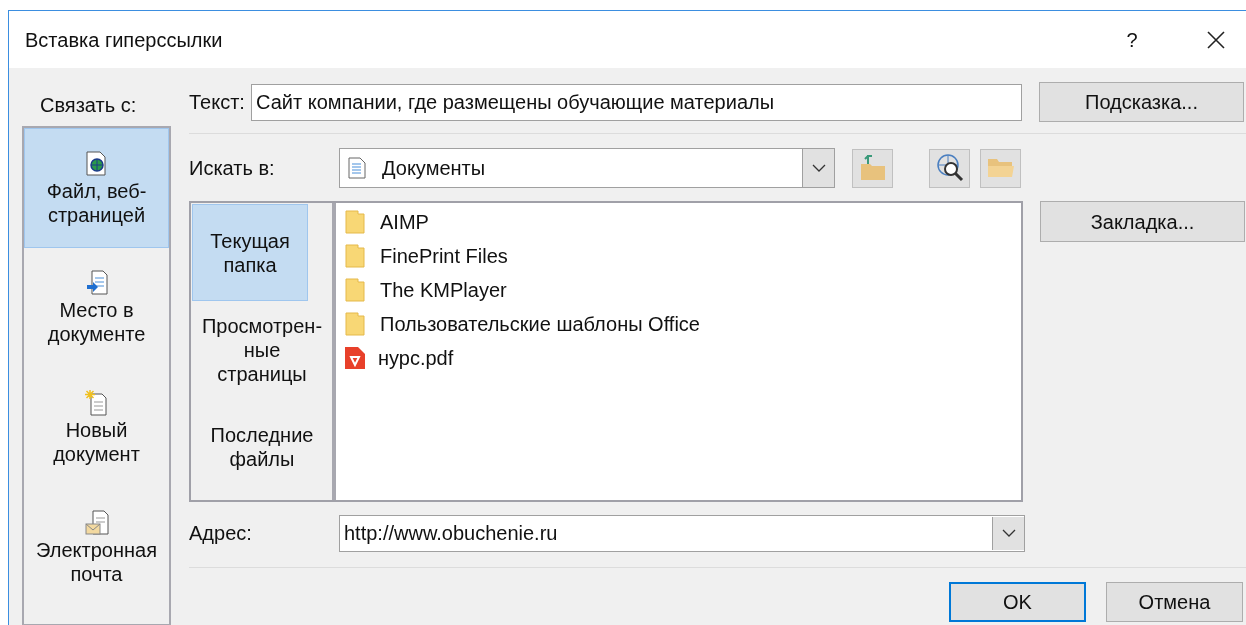 The image size is (1246, 625). Describe the element at coordinates (1174, 602) in the screenshot. I see `cancel-button: Отмена` at that location.